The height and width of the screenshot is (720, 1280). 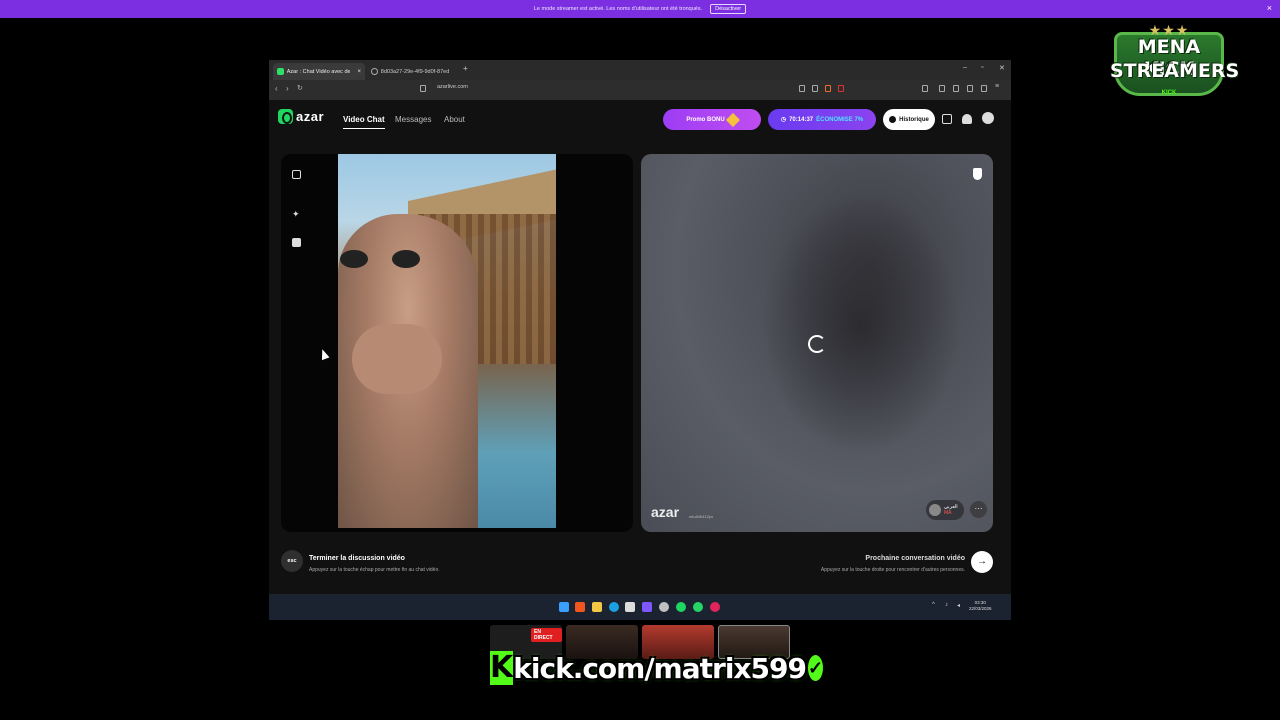 What do you see at coordinates (681, 607) in the screenshot?
I see `spotify-icon` at bounding box center [681, 607].